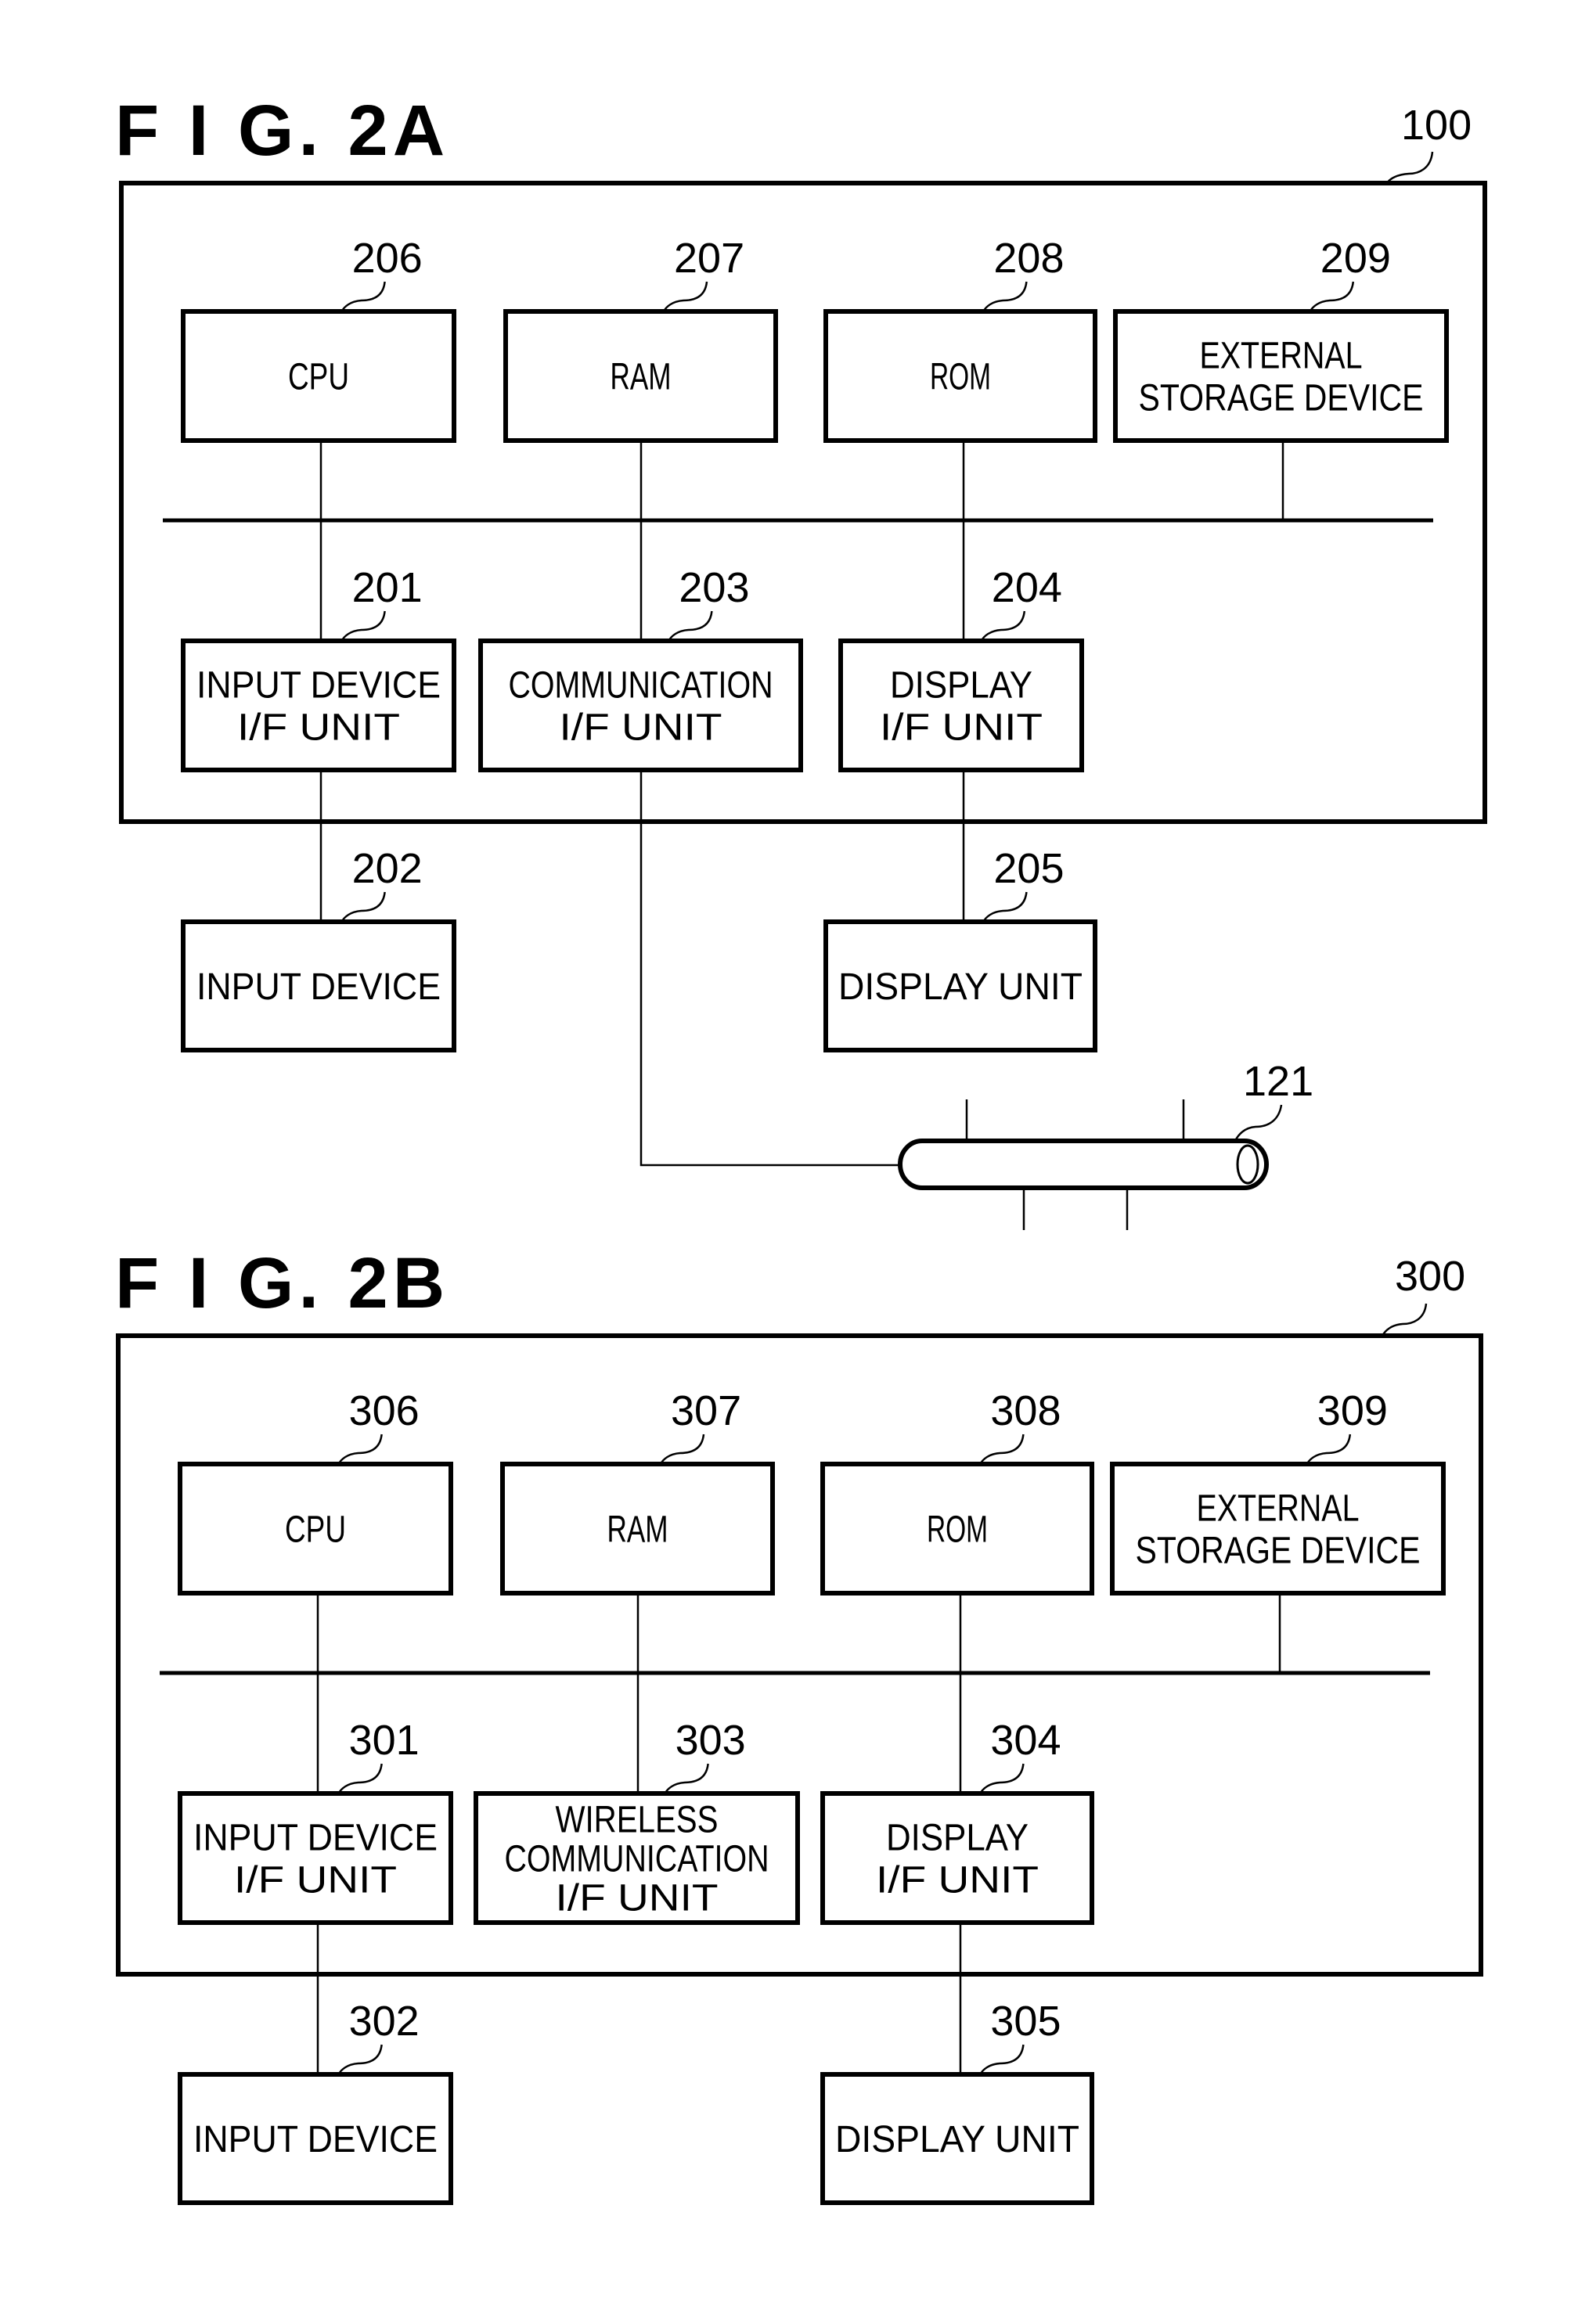 Image resolution: width=1596 pixels, height=2324 pixels. What do you see at coordinates (1025, 1740) in the screenshot?
I see `ref-label-304: 304` at bounding box center [1025, 1740].